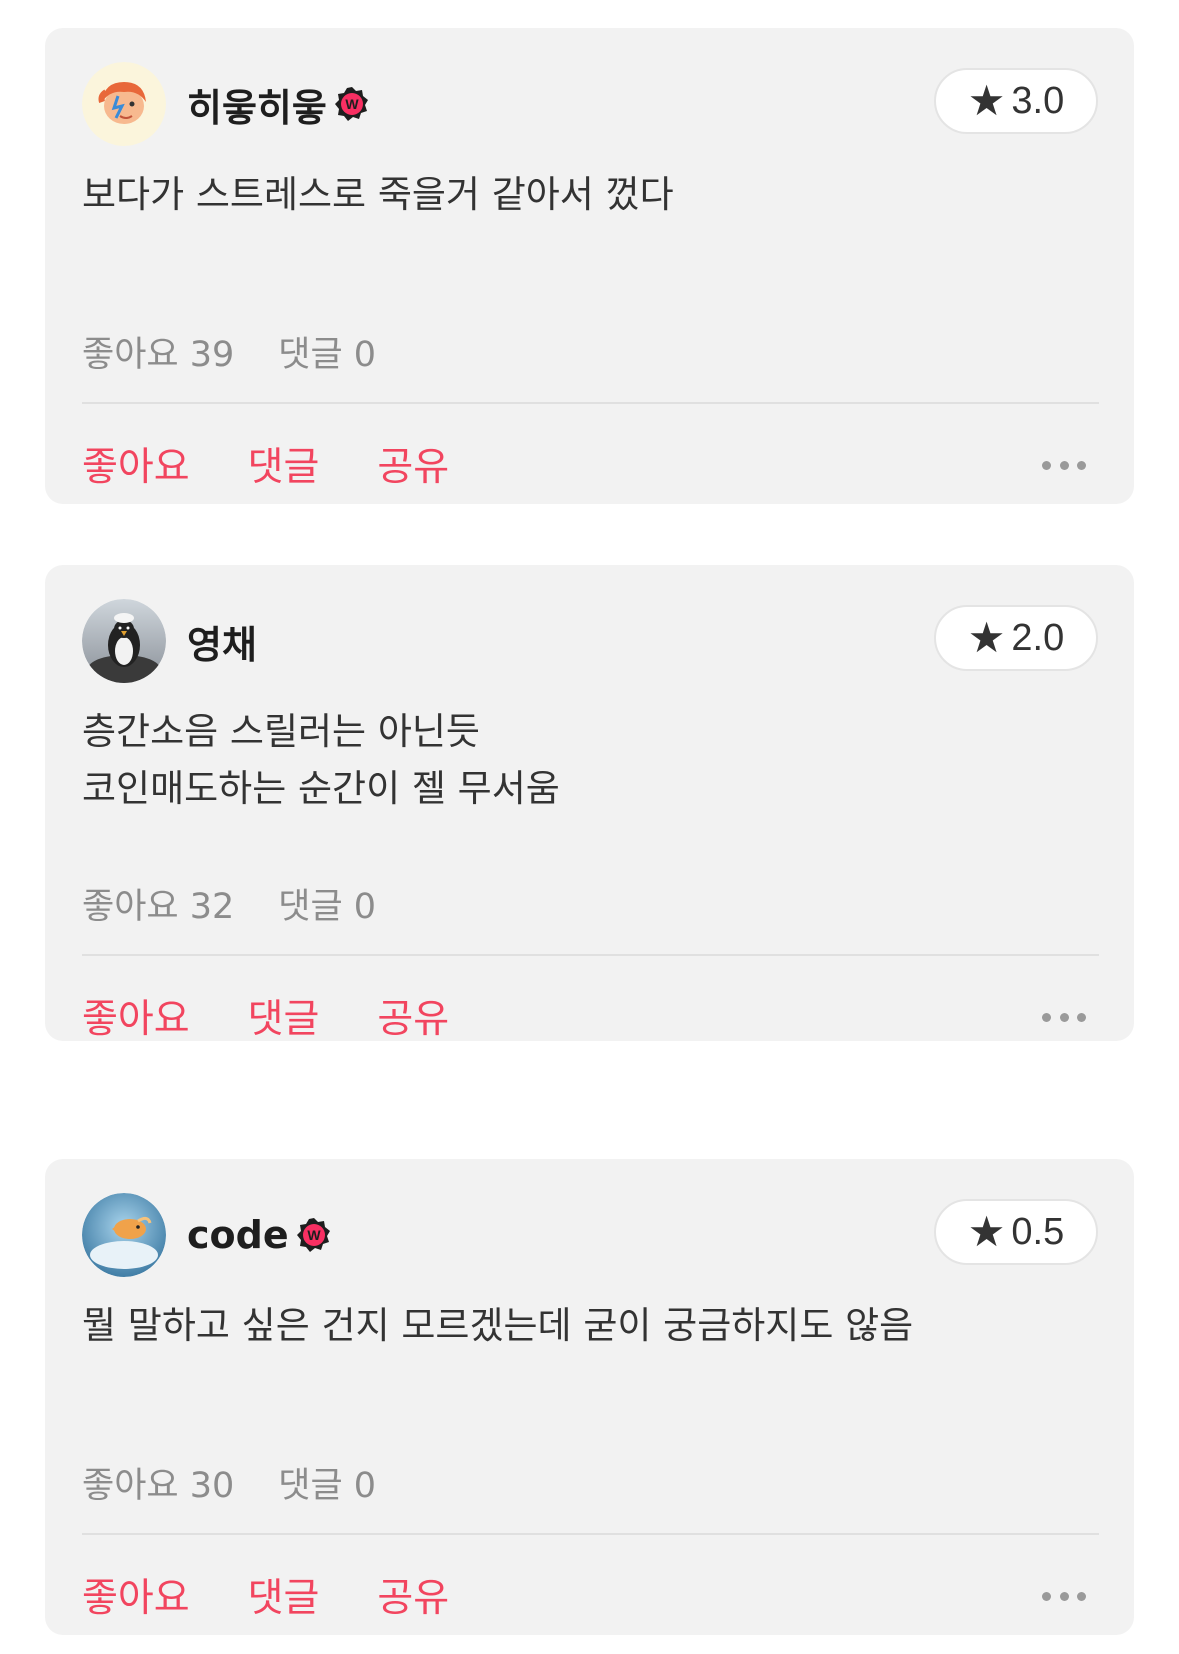 The height and width of the screenshot is (1654, 1179). I want to click on rating-value: 2.0, so click(1038, 637).